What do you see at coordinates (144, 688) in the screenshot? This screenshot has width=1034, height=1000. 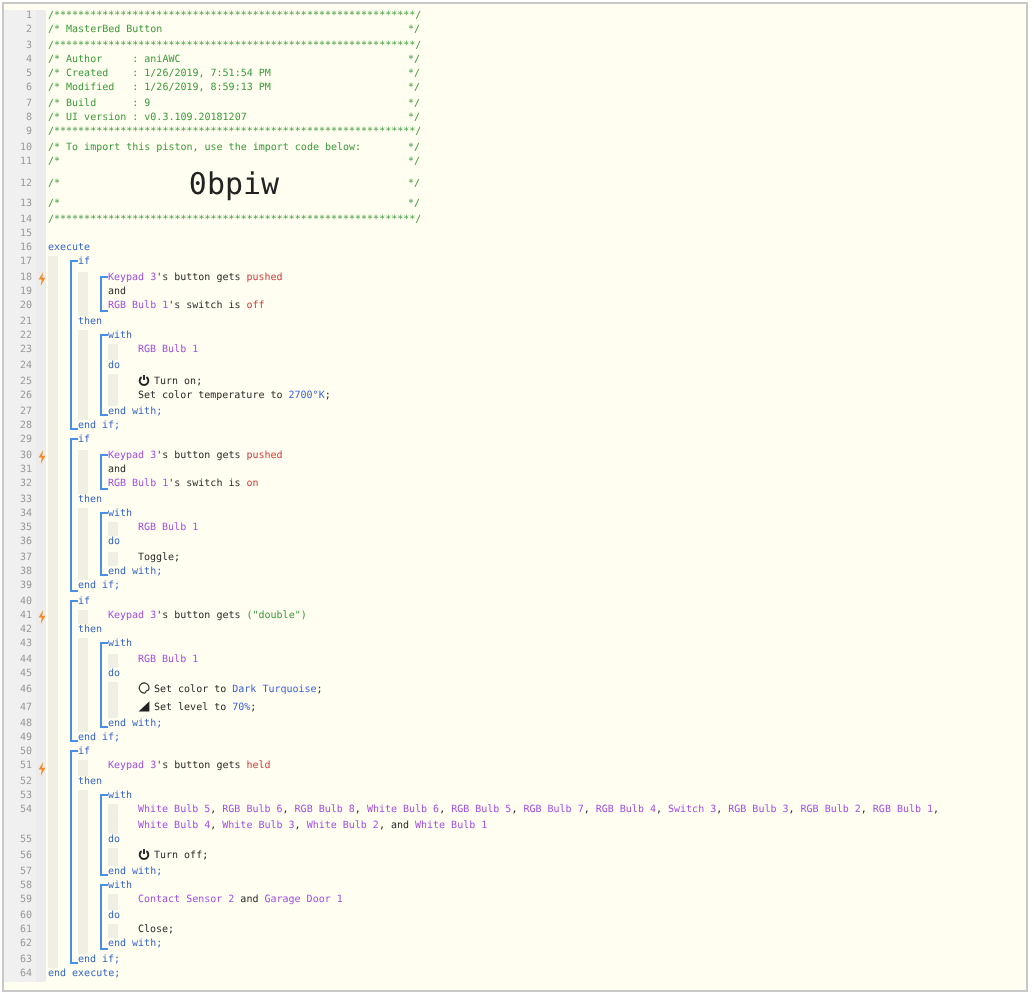 I see `palette-icon` at bounding box center [144, 688].